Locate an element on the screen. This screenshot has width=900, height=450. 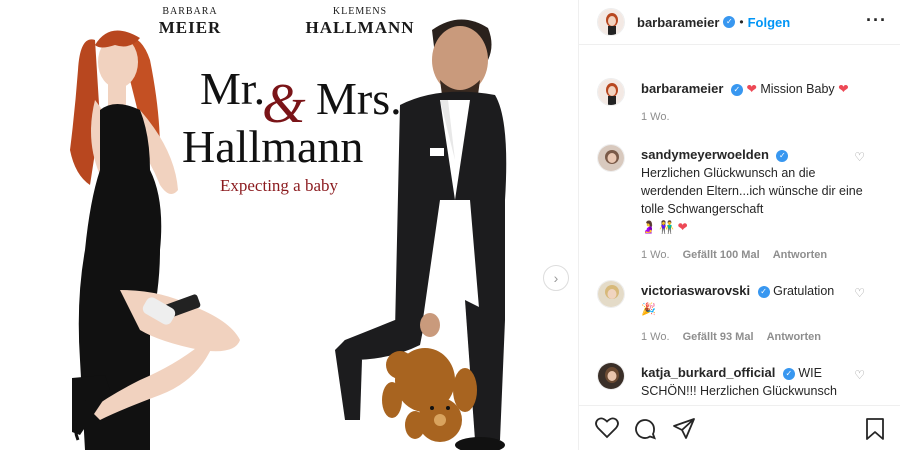
comment-likes: Gefällt 93 Mal is located at coordinates (718, 337).